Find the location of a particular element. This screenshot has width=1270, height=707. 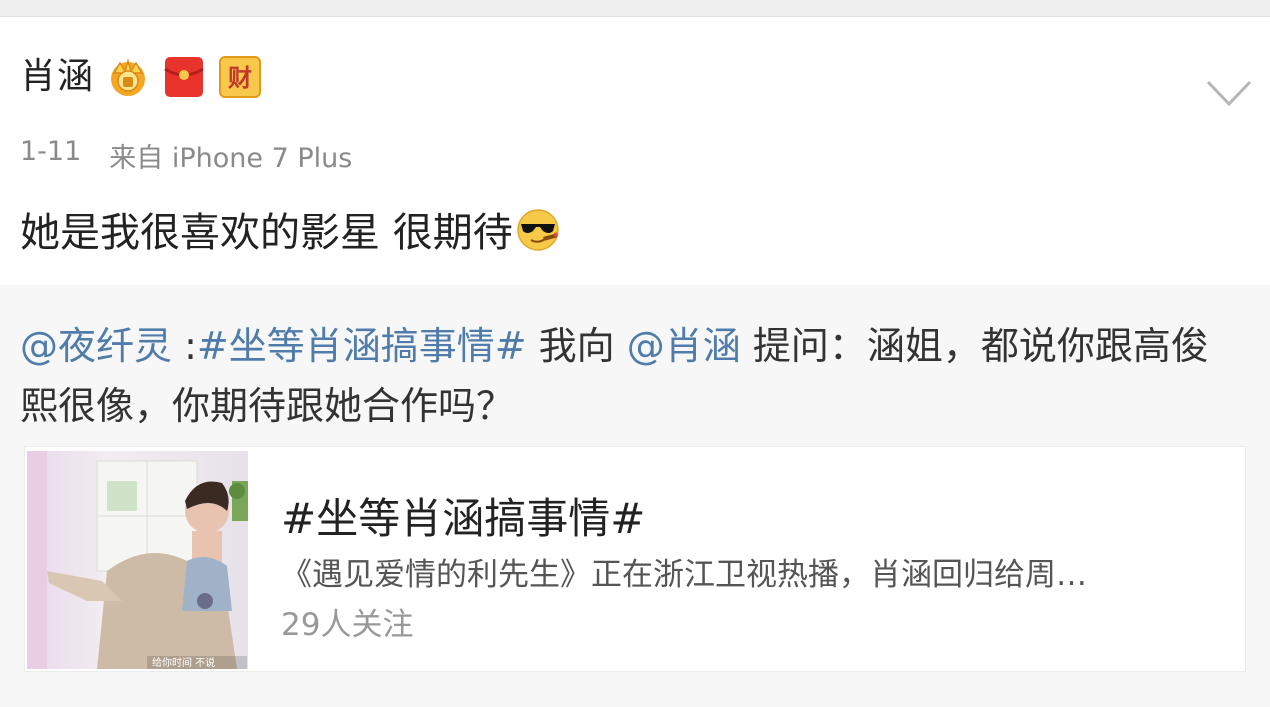

mention-author-link: @夜纤灵 is located at coordinates (96, 346).